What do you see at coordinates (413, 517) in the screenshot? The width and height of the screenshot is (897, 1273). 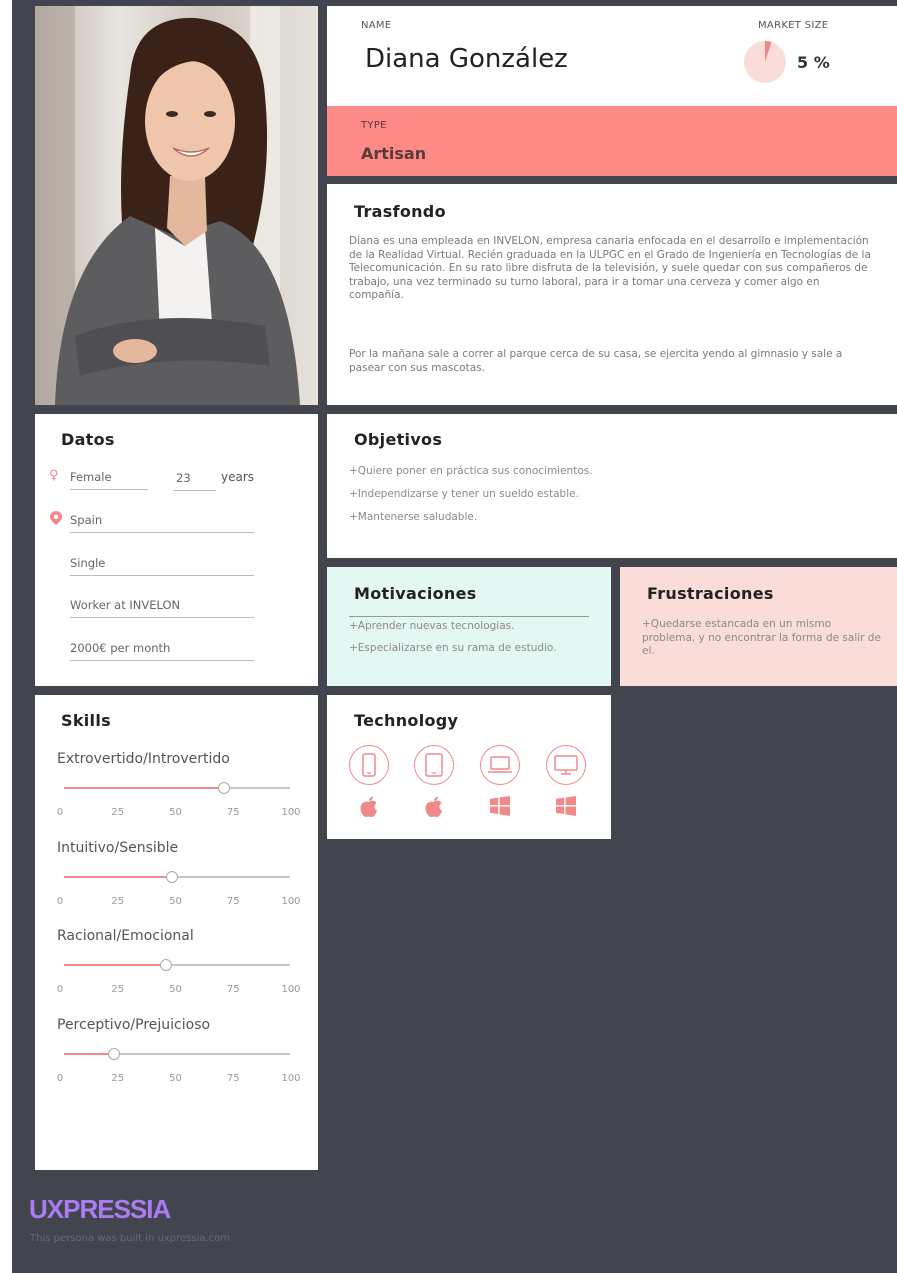 I see `list-item: +Mantenerse saludable.` at bounding box center [413, 517].